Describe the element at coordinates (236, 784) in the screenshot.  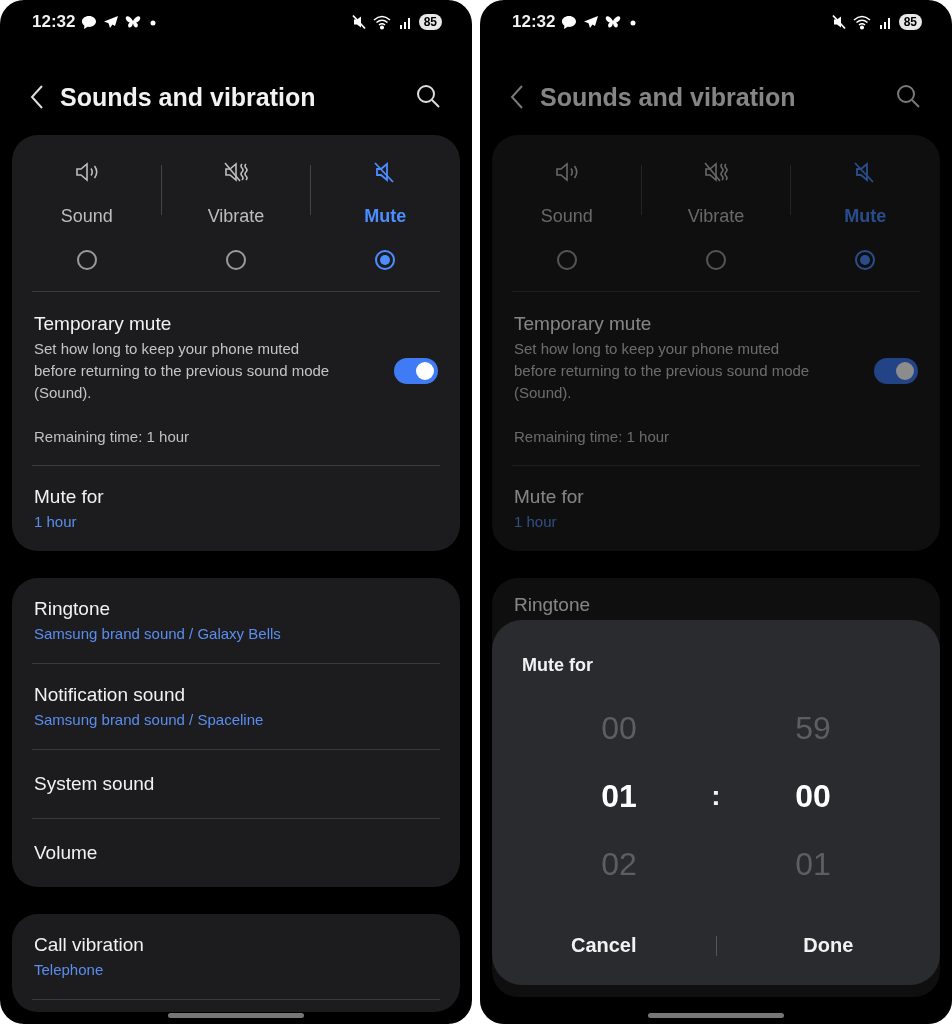
I see `setting-title: System sound` at that location.